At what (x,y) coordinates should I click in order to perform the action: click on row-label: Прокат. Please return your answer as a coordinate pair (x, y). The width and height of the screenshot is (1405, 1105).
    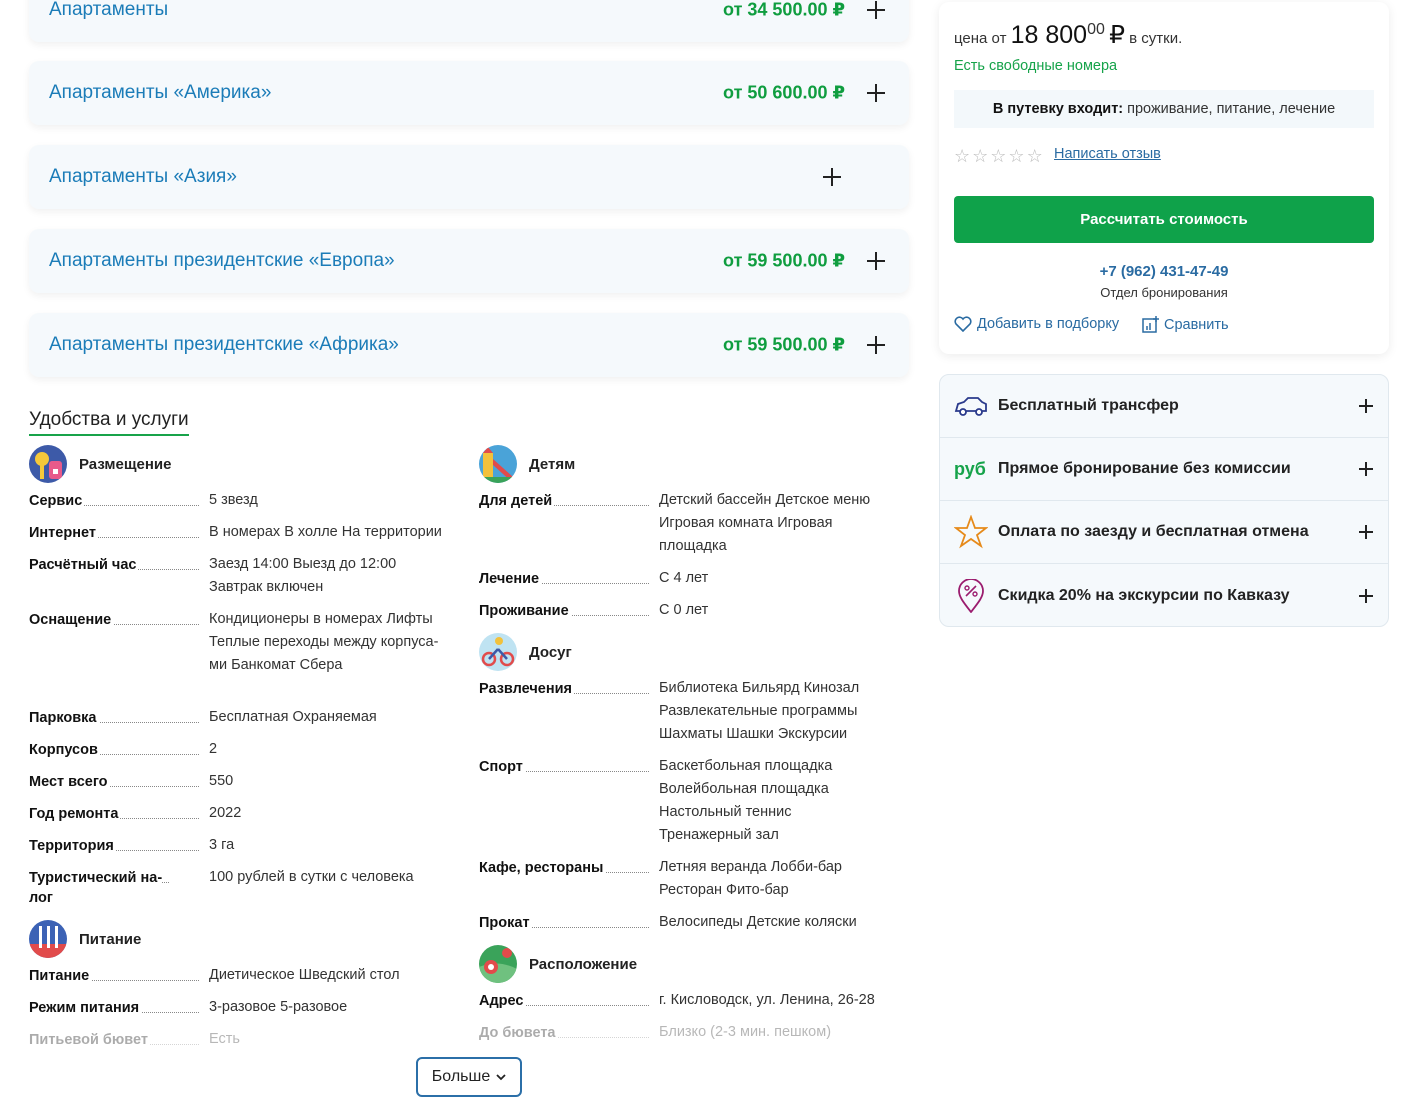
    Looking at the image, I should click on (505, 923).